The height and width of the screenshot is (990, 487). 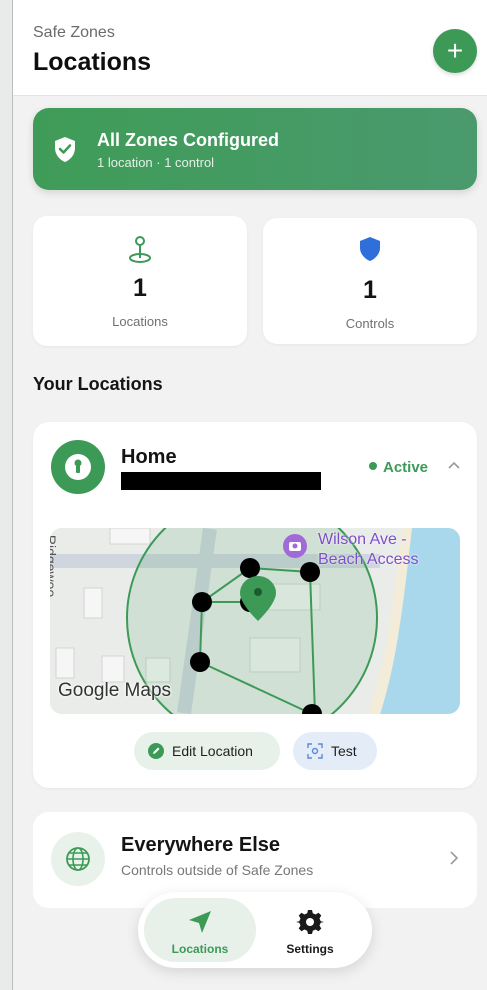 I want to click on home-avatar, so click(x=78, y=467).